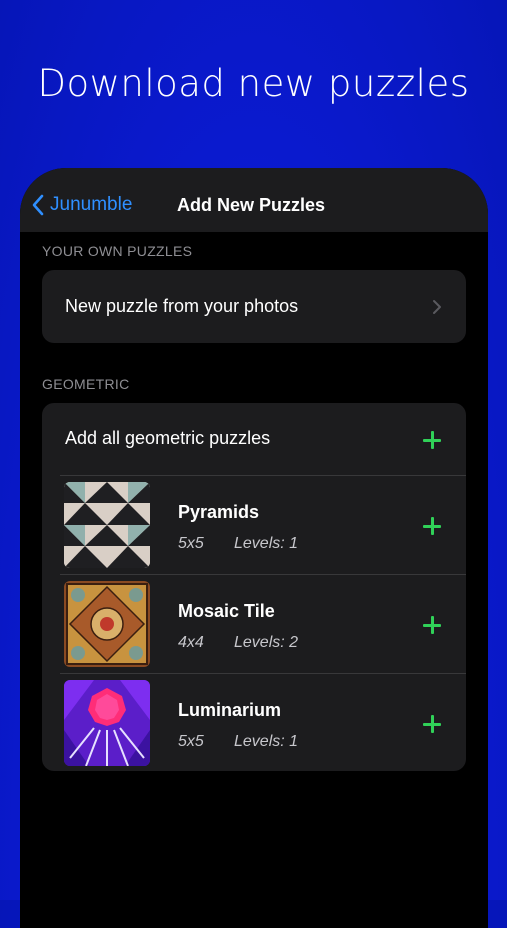  What do you see at coordinates (266, 642) in the screenshot?
I see `puzzle-levels: Levels: 2` at bounding box center [266, 642].